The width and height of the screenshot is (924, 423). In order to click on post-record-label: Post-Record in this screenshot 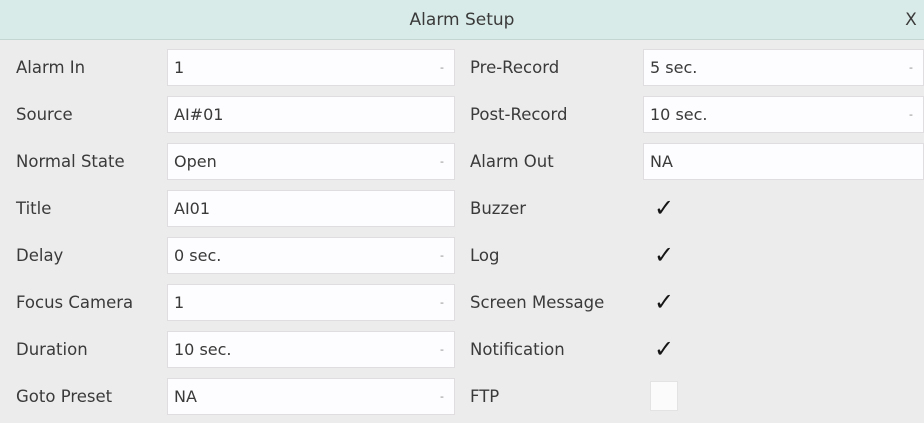, I will do `click(519, 114)`.